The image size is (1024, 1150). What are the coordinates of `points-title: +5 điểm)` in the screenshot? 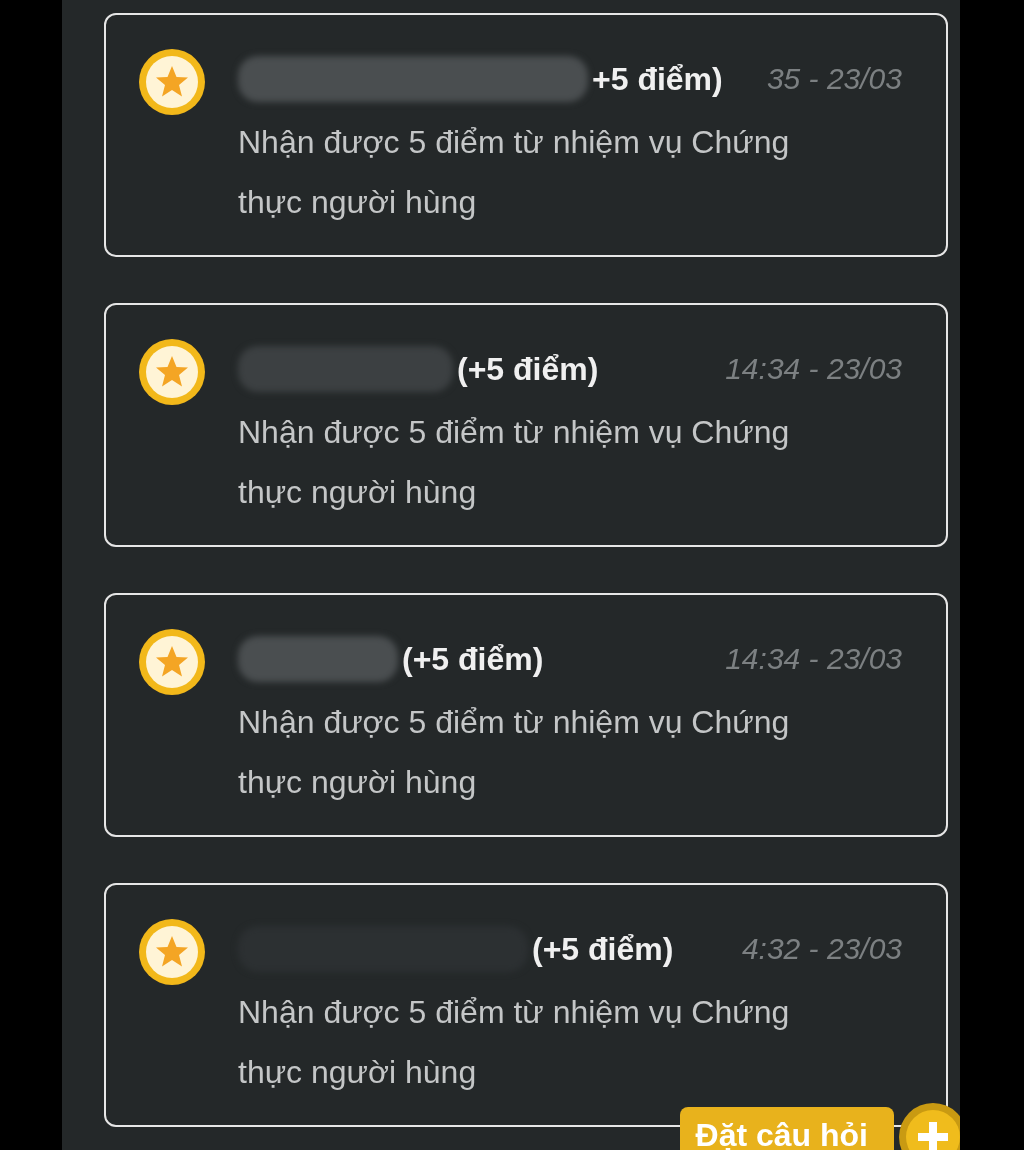 It's located at (657, 79).